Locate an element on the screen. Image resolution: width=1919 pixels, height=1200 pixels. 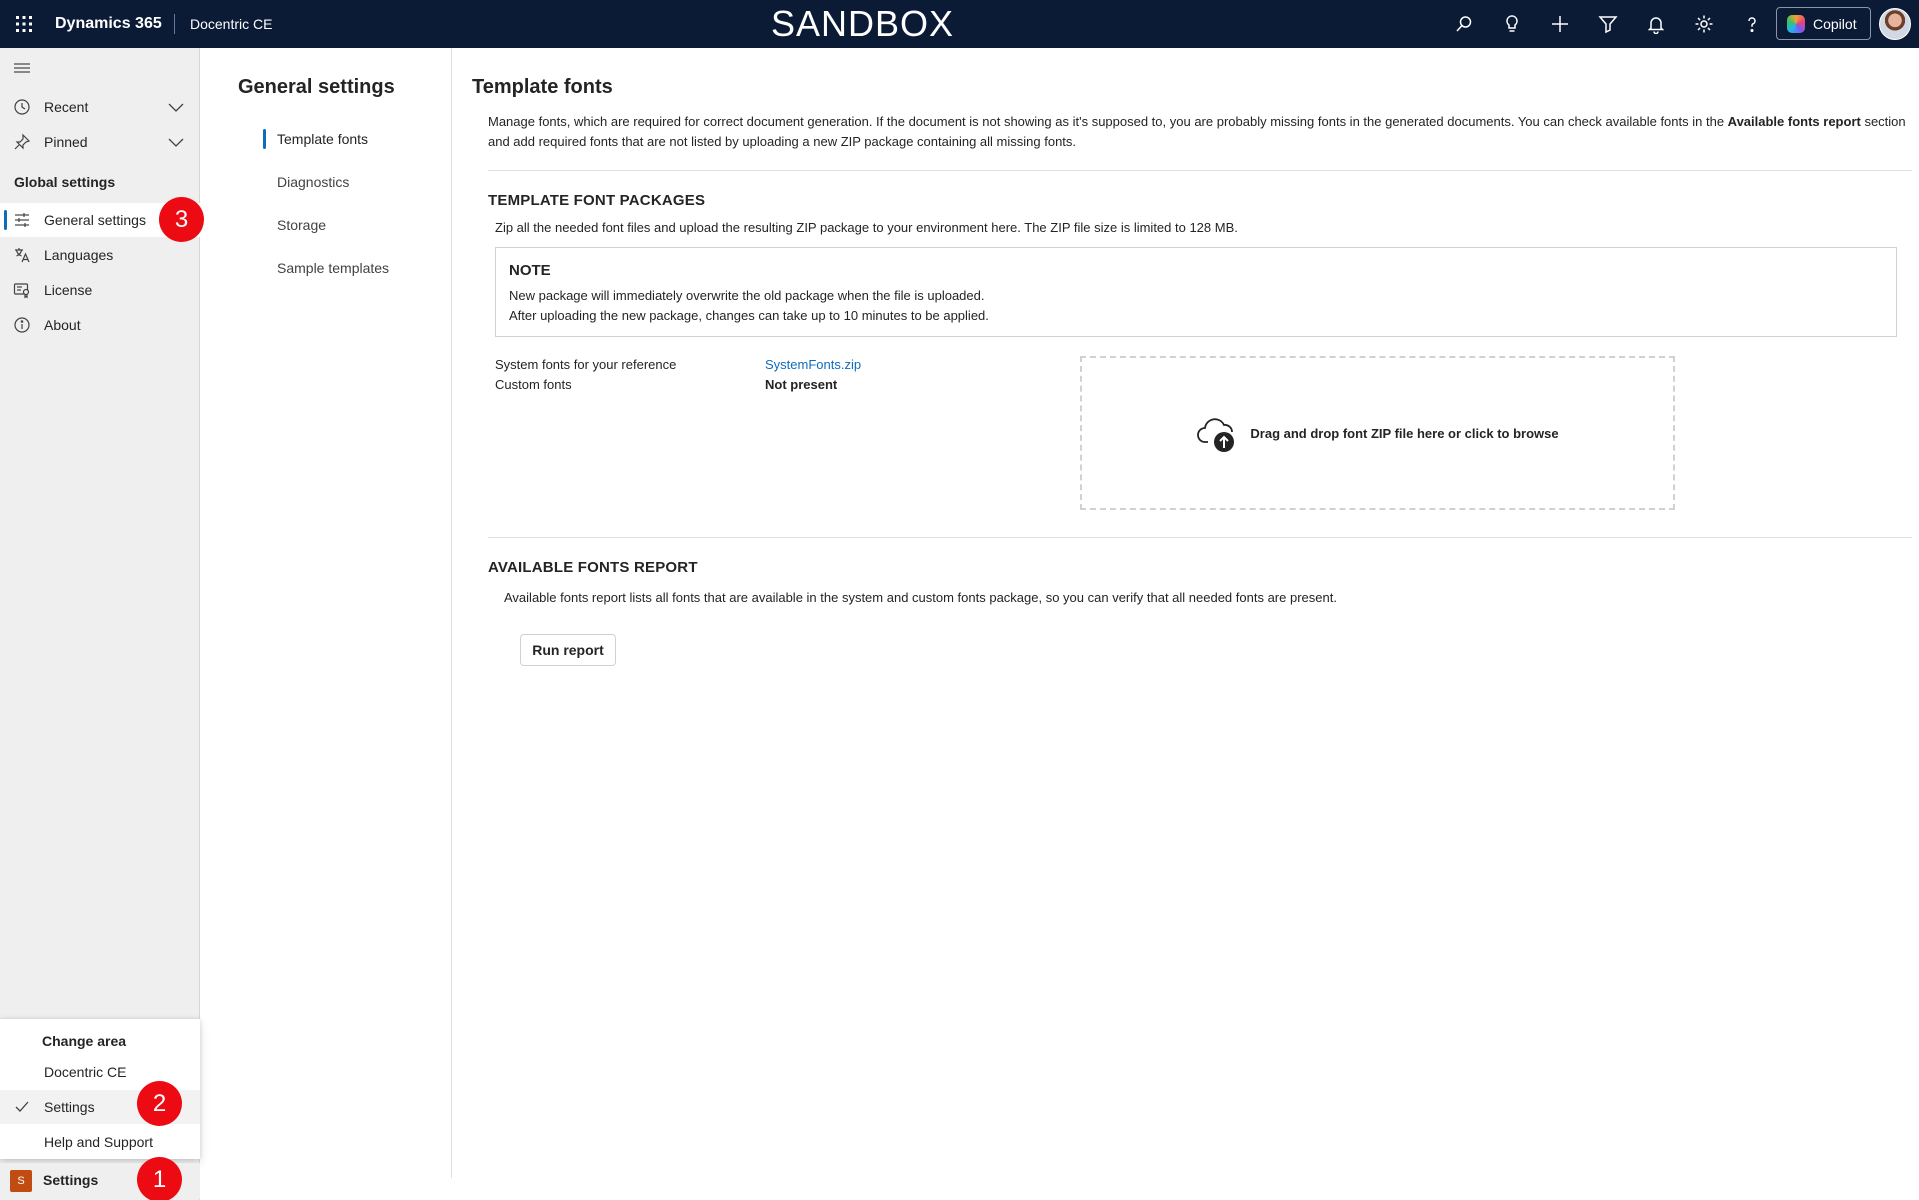
sitemap-item-label: About is located at coordinates (62, 325).